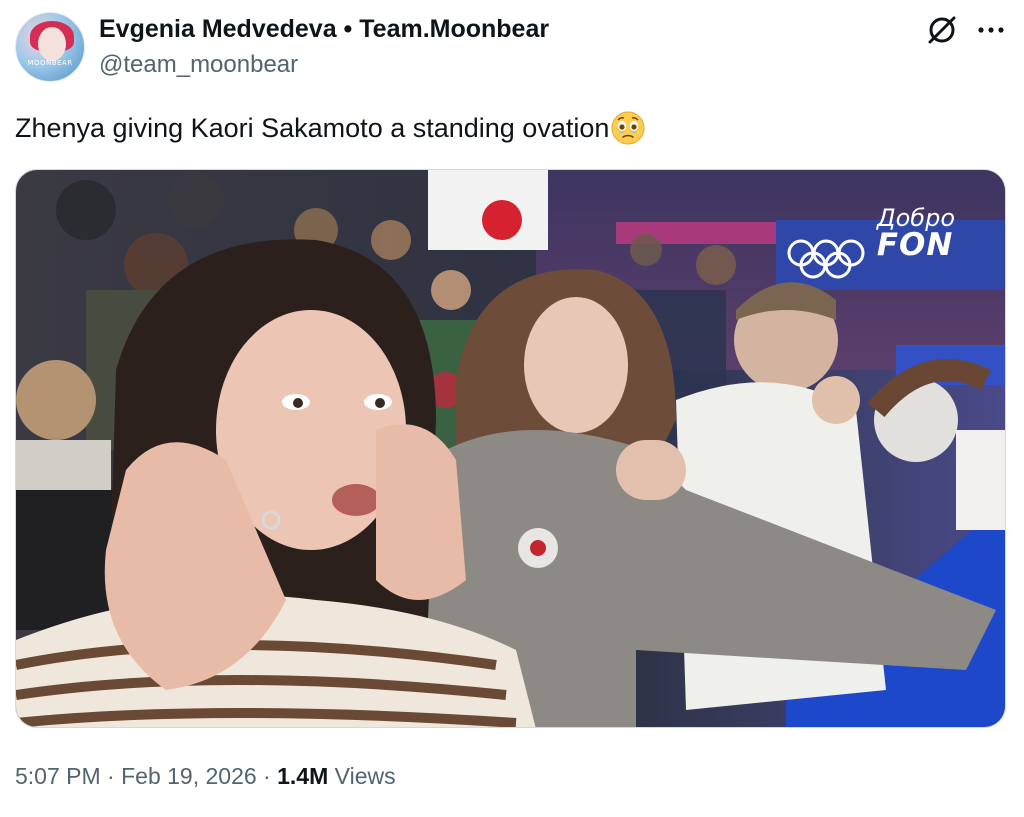  Describe the element at coordinates (198, 65) in the screenshot. I see `author-handle: @team_moonbear` at that location.